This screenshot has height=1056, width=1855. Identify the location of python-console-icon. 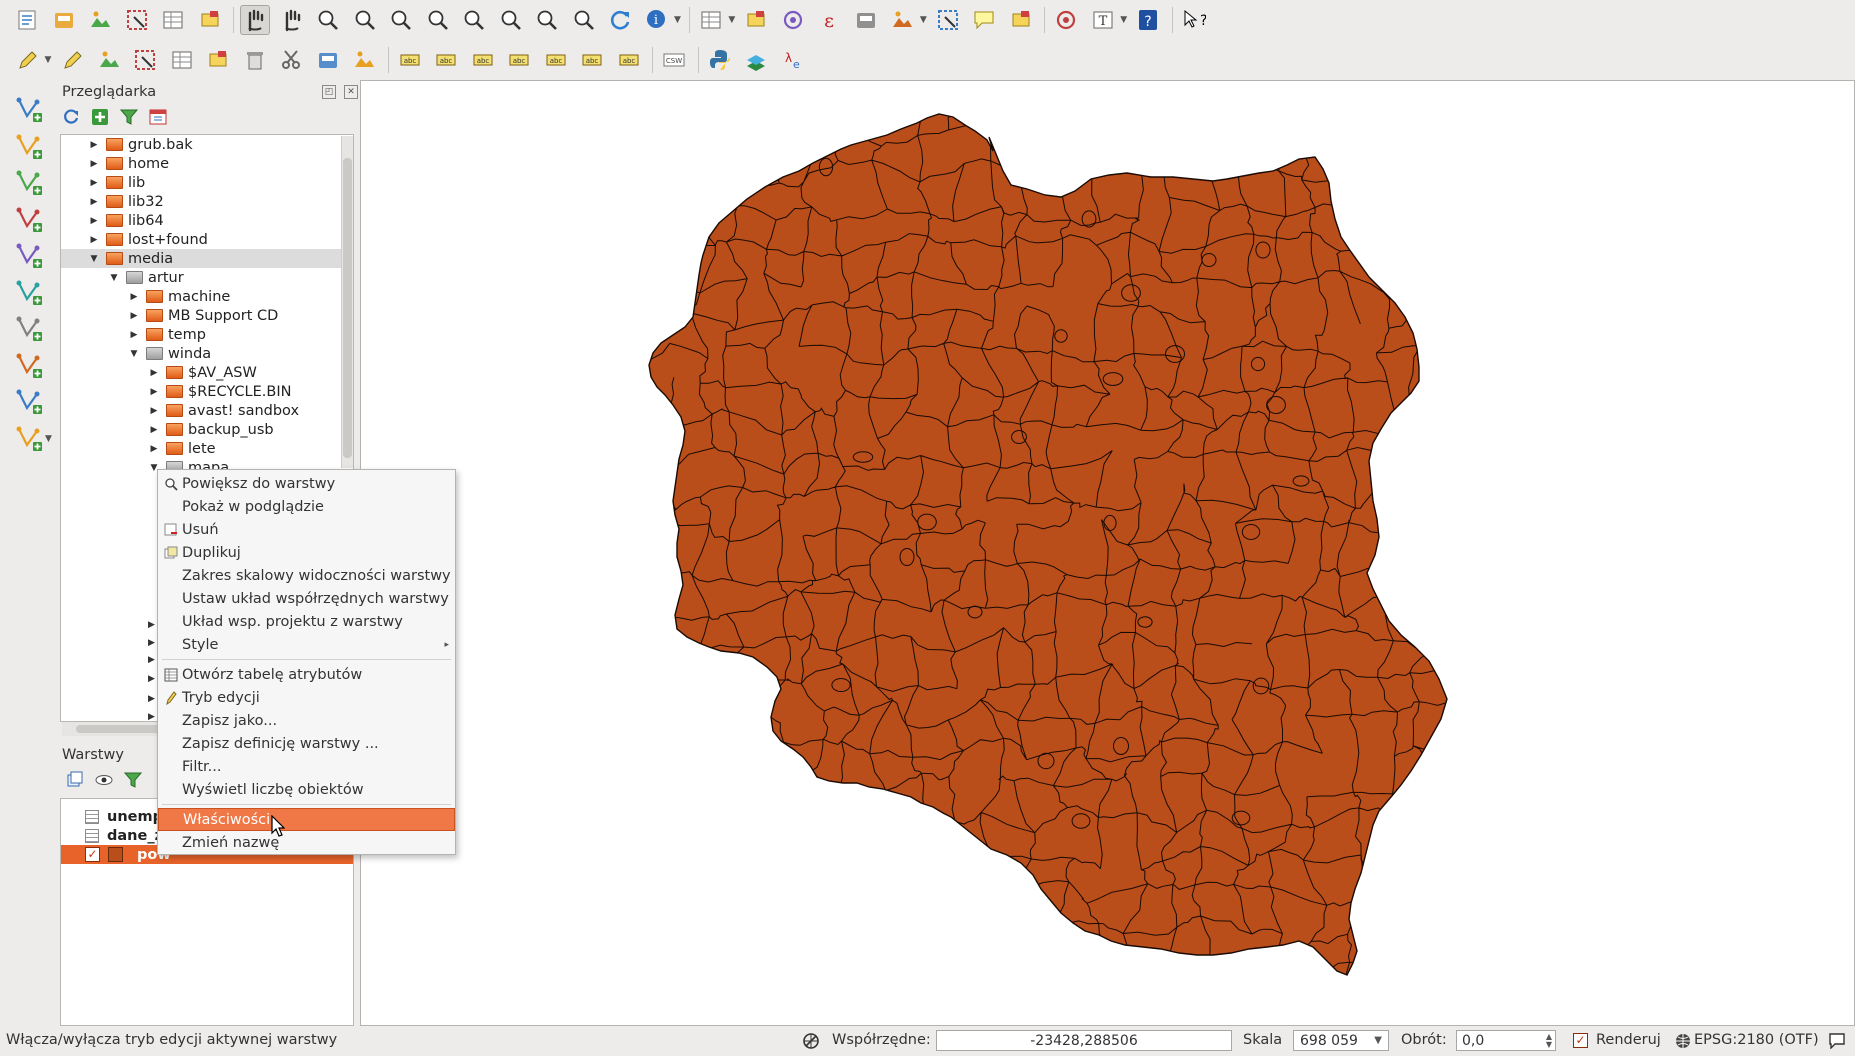
(720, 60).